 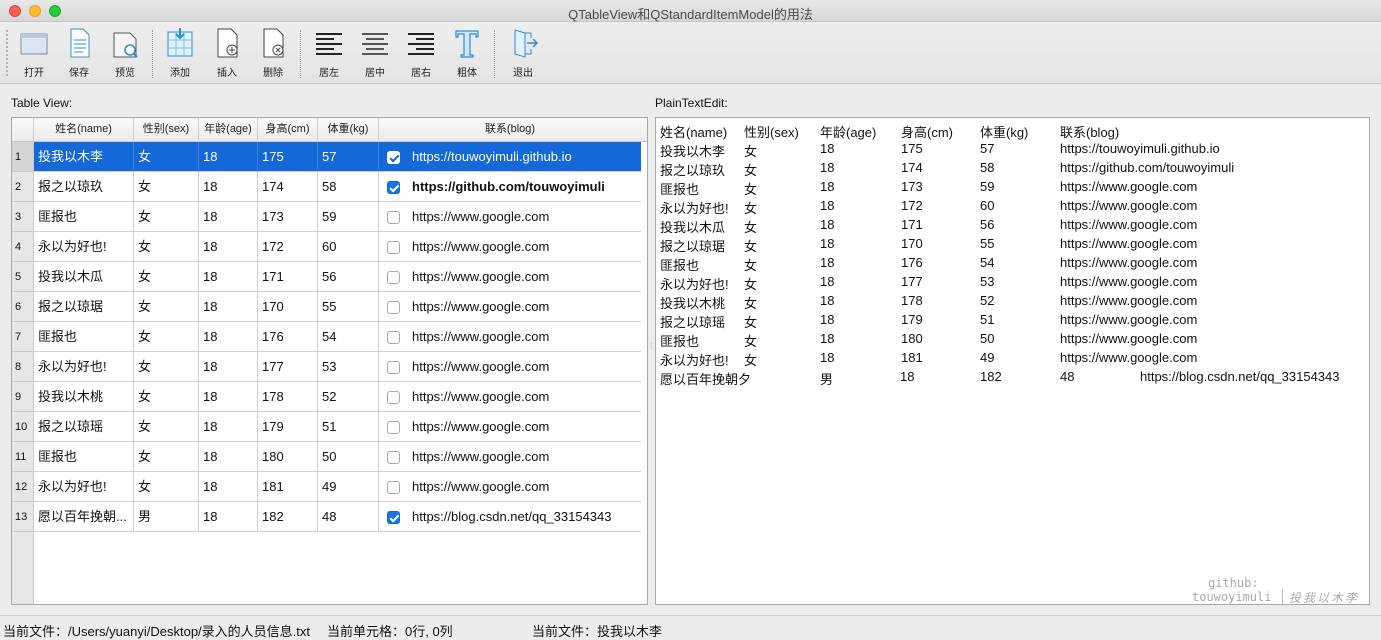 I want to click on cell-weight: 57, so click(x=348, y=157).